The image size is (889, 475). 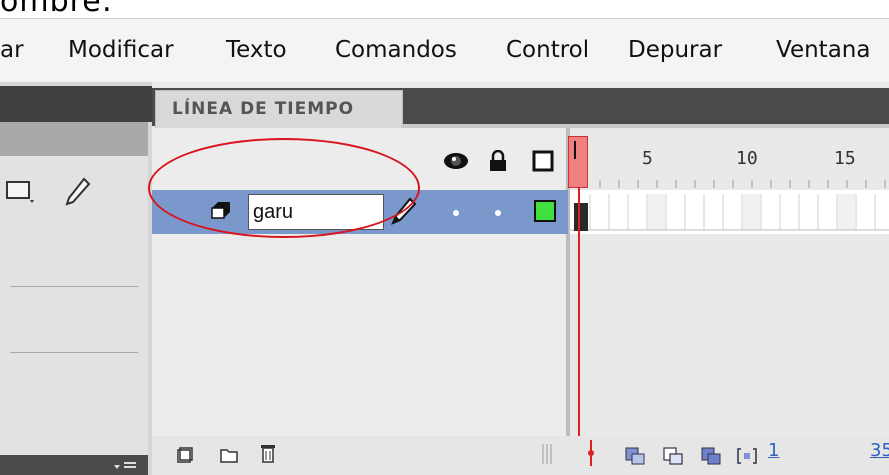 I want to click on center-frame-icon, so click(x=591, y=455).